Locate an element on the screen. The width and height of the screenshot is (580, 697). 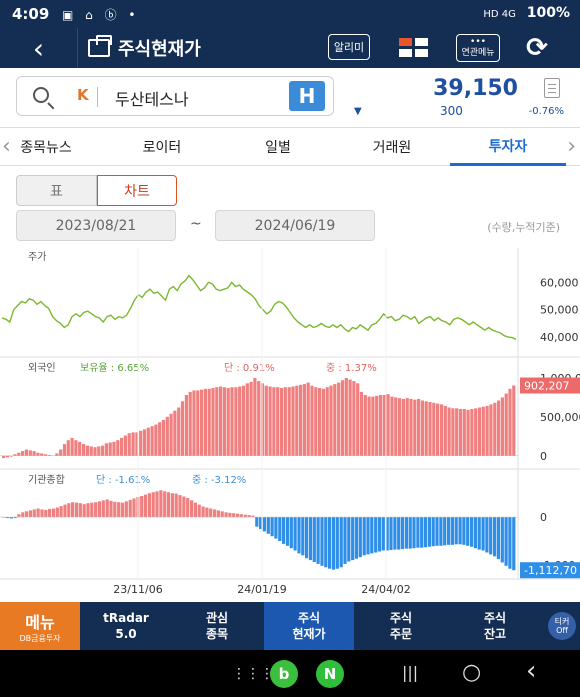
system-back-button: ‹ is located at coordinates (531, 671).